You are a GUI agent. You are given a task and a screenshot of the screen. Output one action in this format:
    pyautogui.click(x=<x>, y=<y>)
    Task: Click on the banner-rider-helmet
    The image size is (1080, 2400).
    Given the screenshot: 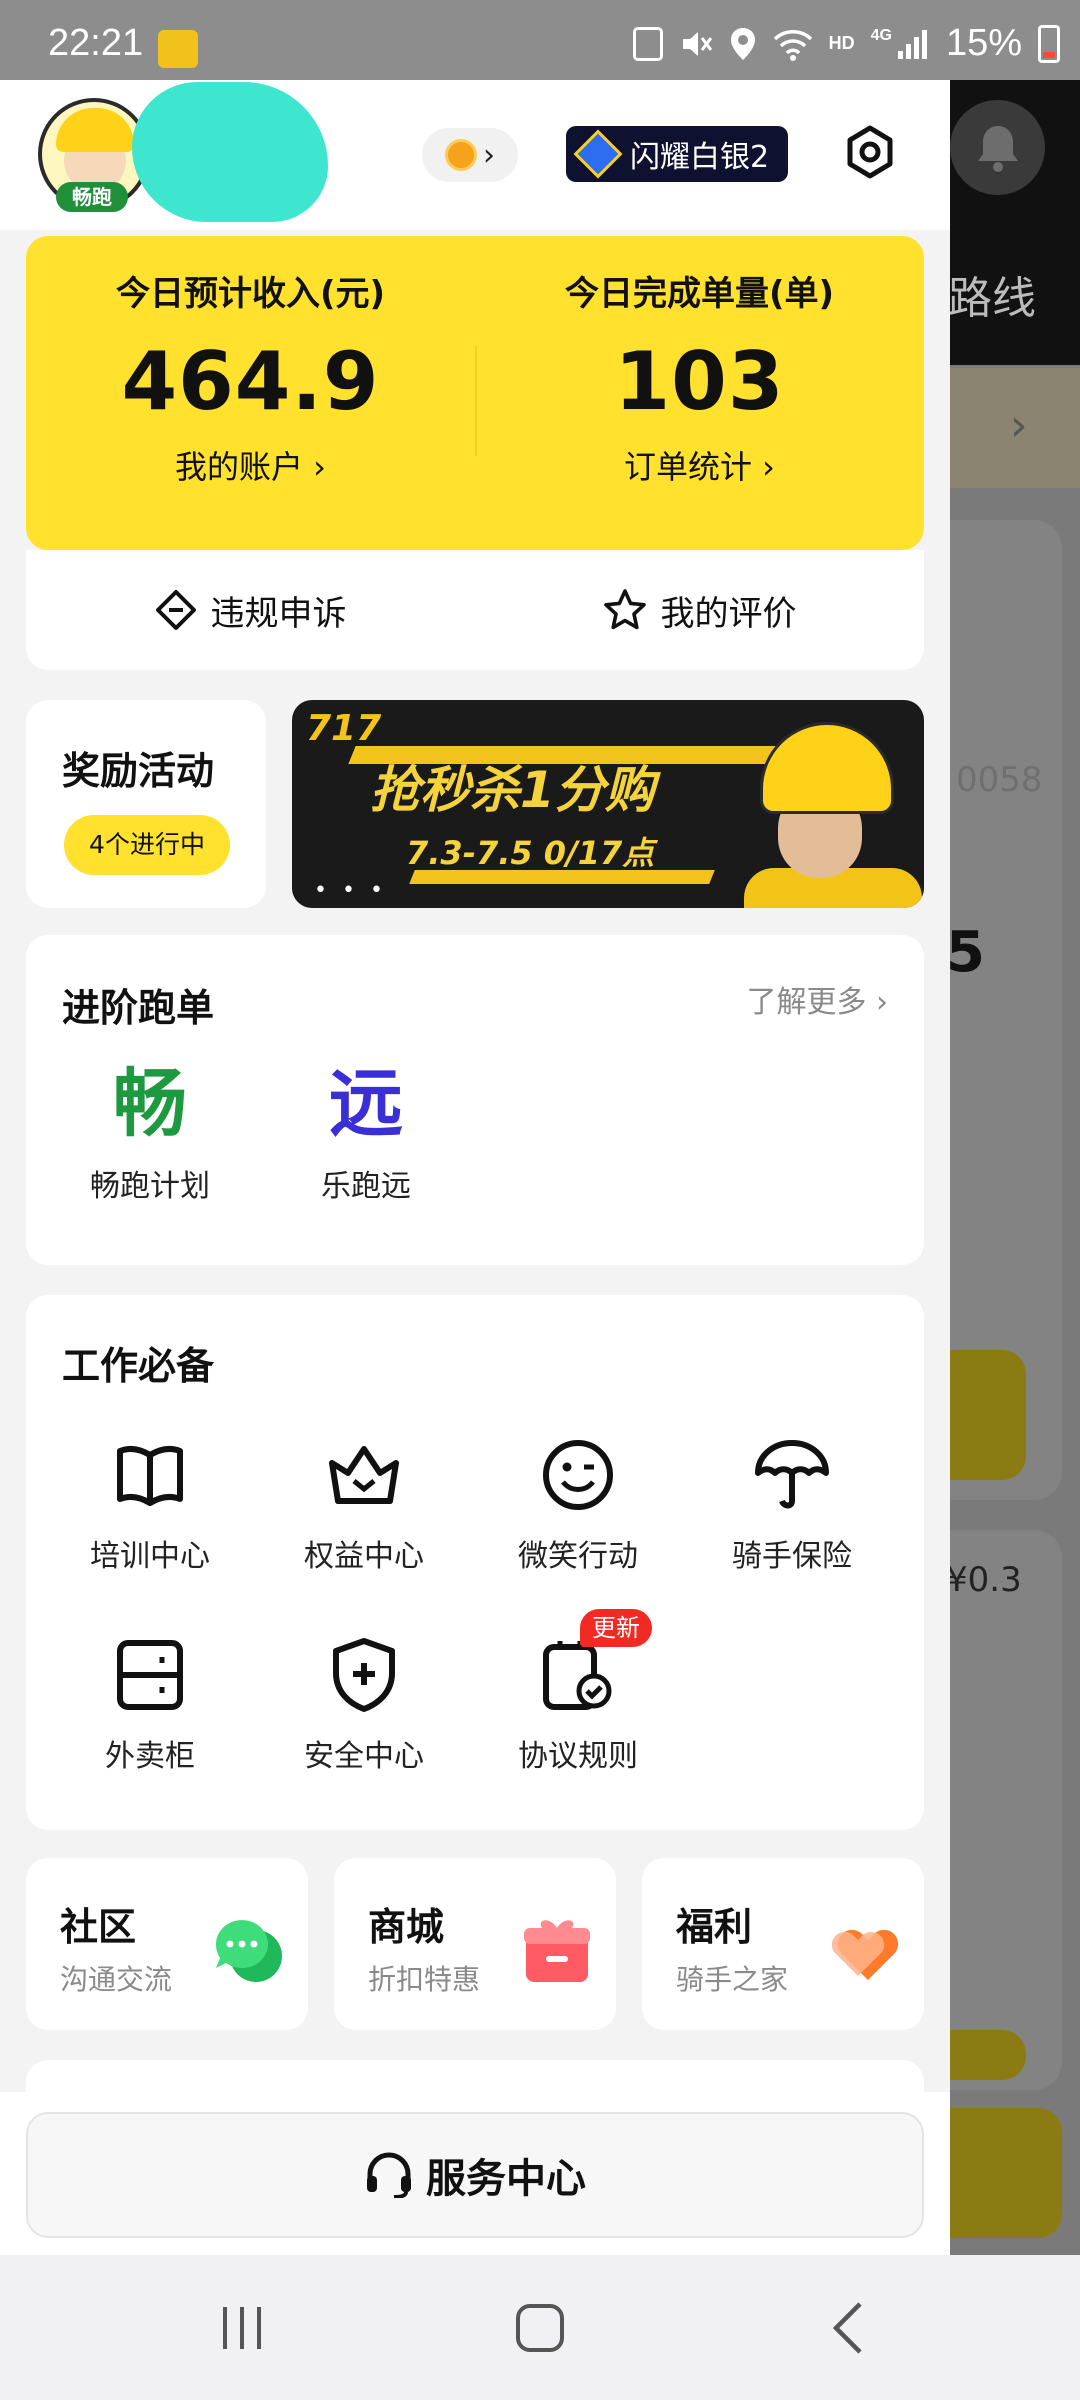 What is the action you would take?
    pyautogui.click(x=827, y=768)
    